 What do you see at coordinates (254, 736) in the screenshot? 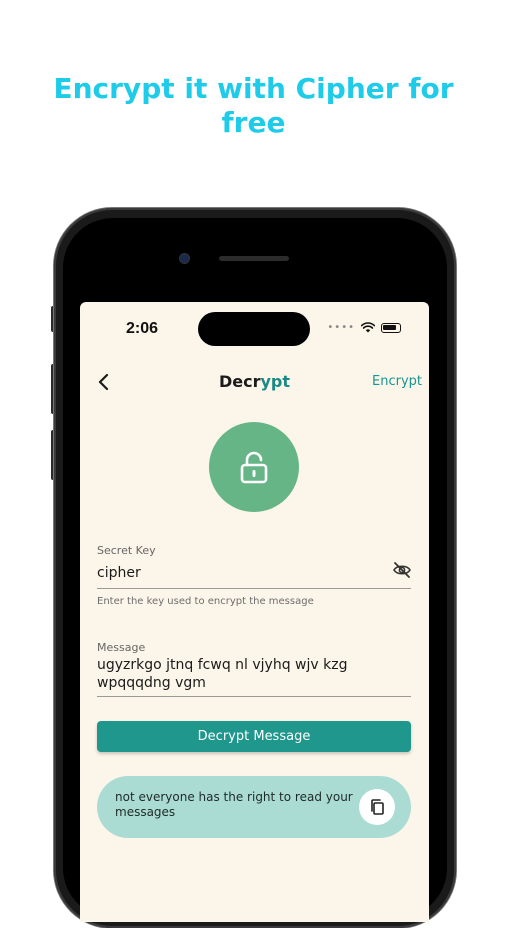
I see `decrypt-message-button: Decrypt Message` at bounding box center [254, 736].